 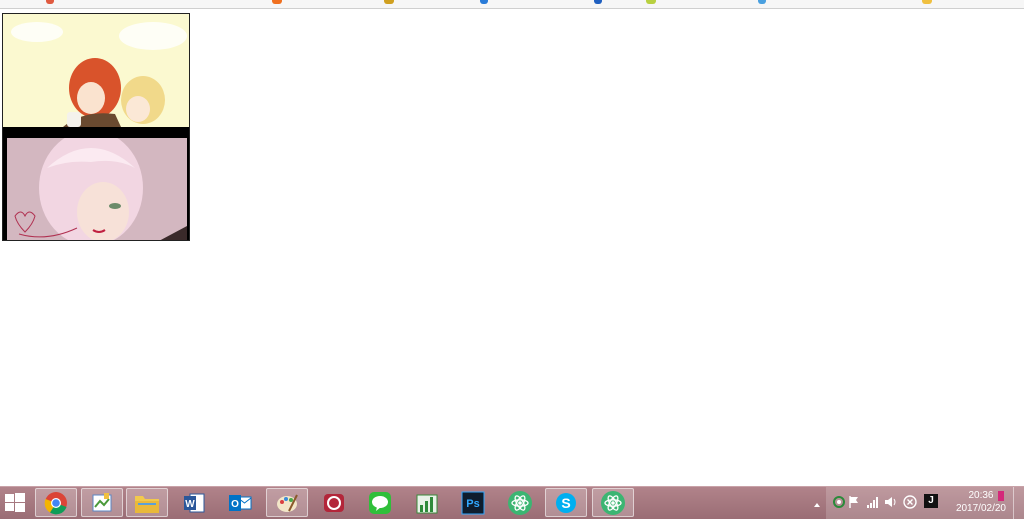 I want to click on start-button, so click(x=15, y=503).